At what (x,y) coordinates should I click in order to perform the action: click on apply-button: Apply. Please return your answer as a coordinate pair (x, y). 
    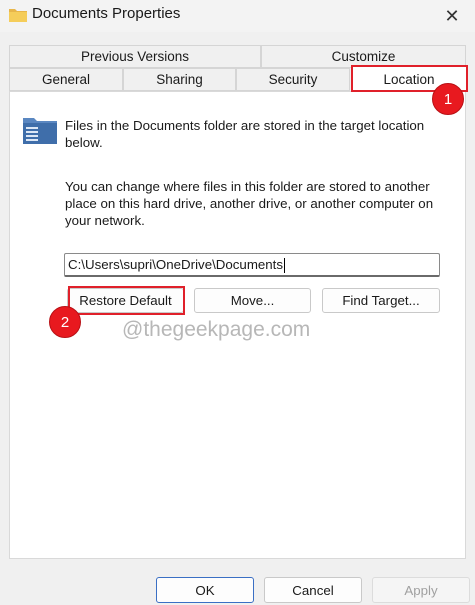
    Looking at the image, I should click on (421, 590).